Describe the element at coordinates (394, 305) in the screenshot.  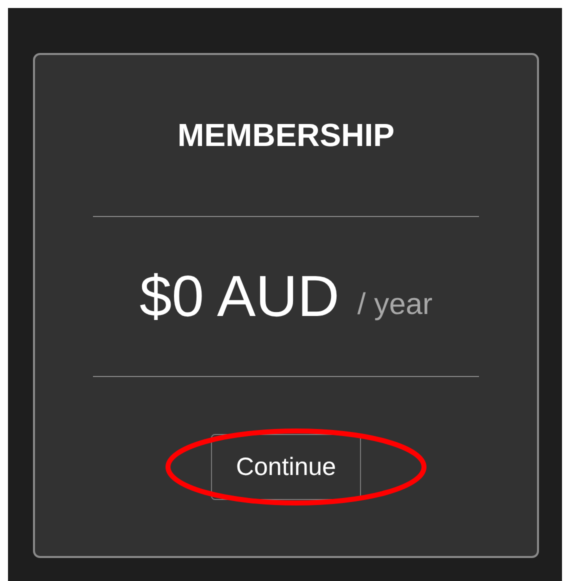
I see `price-period: / year` at that location.